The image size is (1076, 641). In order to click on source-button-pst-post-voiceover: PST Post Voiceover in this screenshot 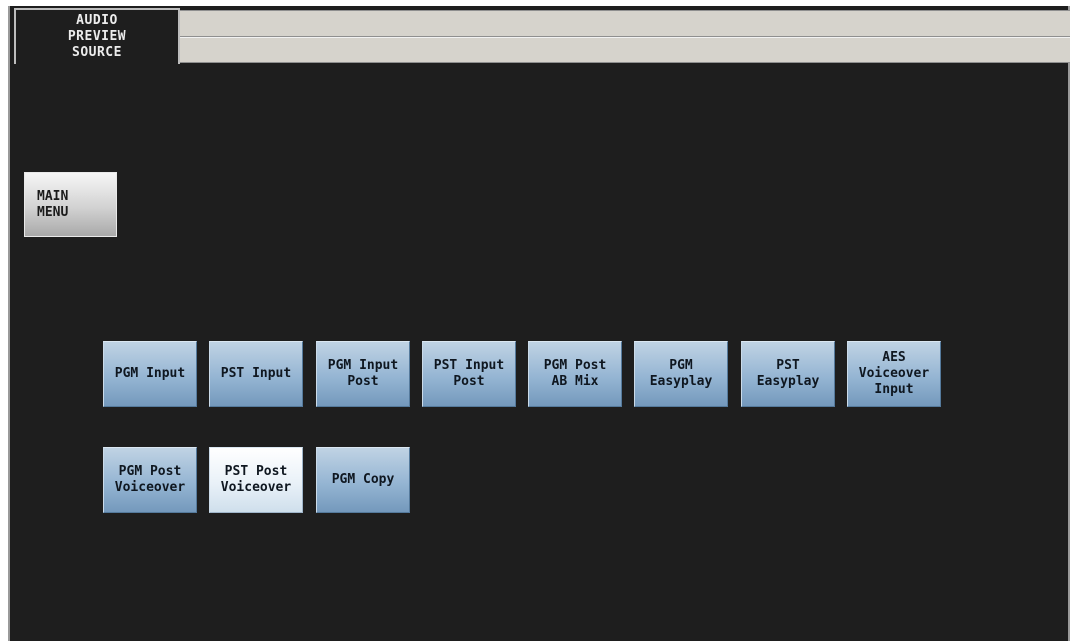, I will do `click(256, 480)`.